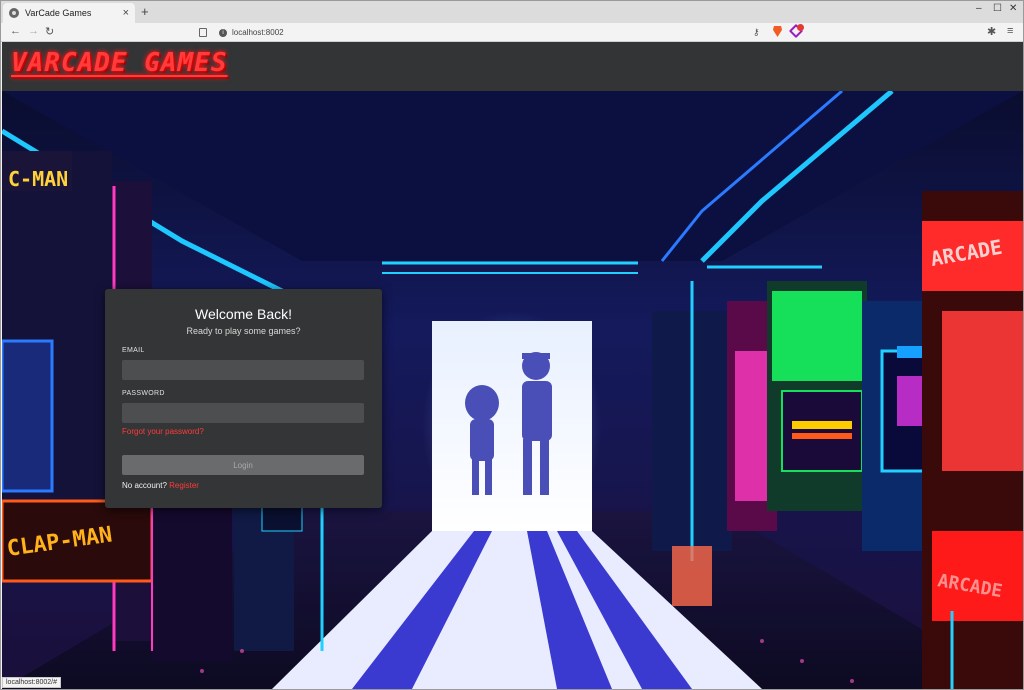 The image size is (1024, 690). I want to click on rewards-badge, so click(800, 27).